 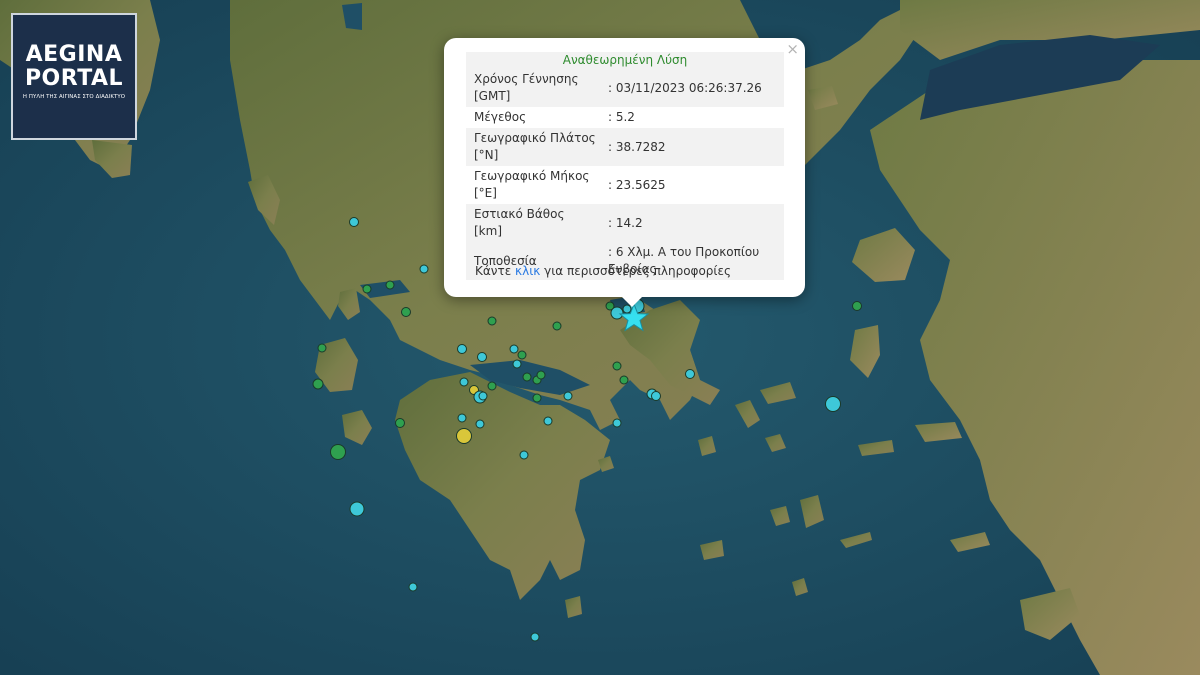 What do you see at coordinates (621, 117) in the screenshot?
I see `detail-value: : 5.2` at bounding box center [621, 117].